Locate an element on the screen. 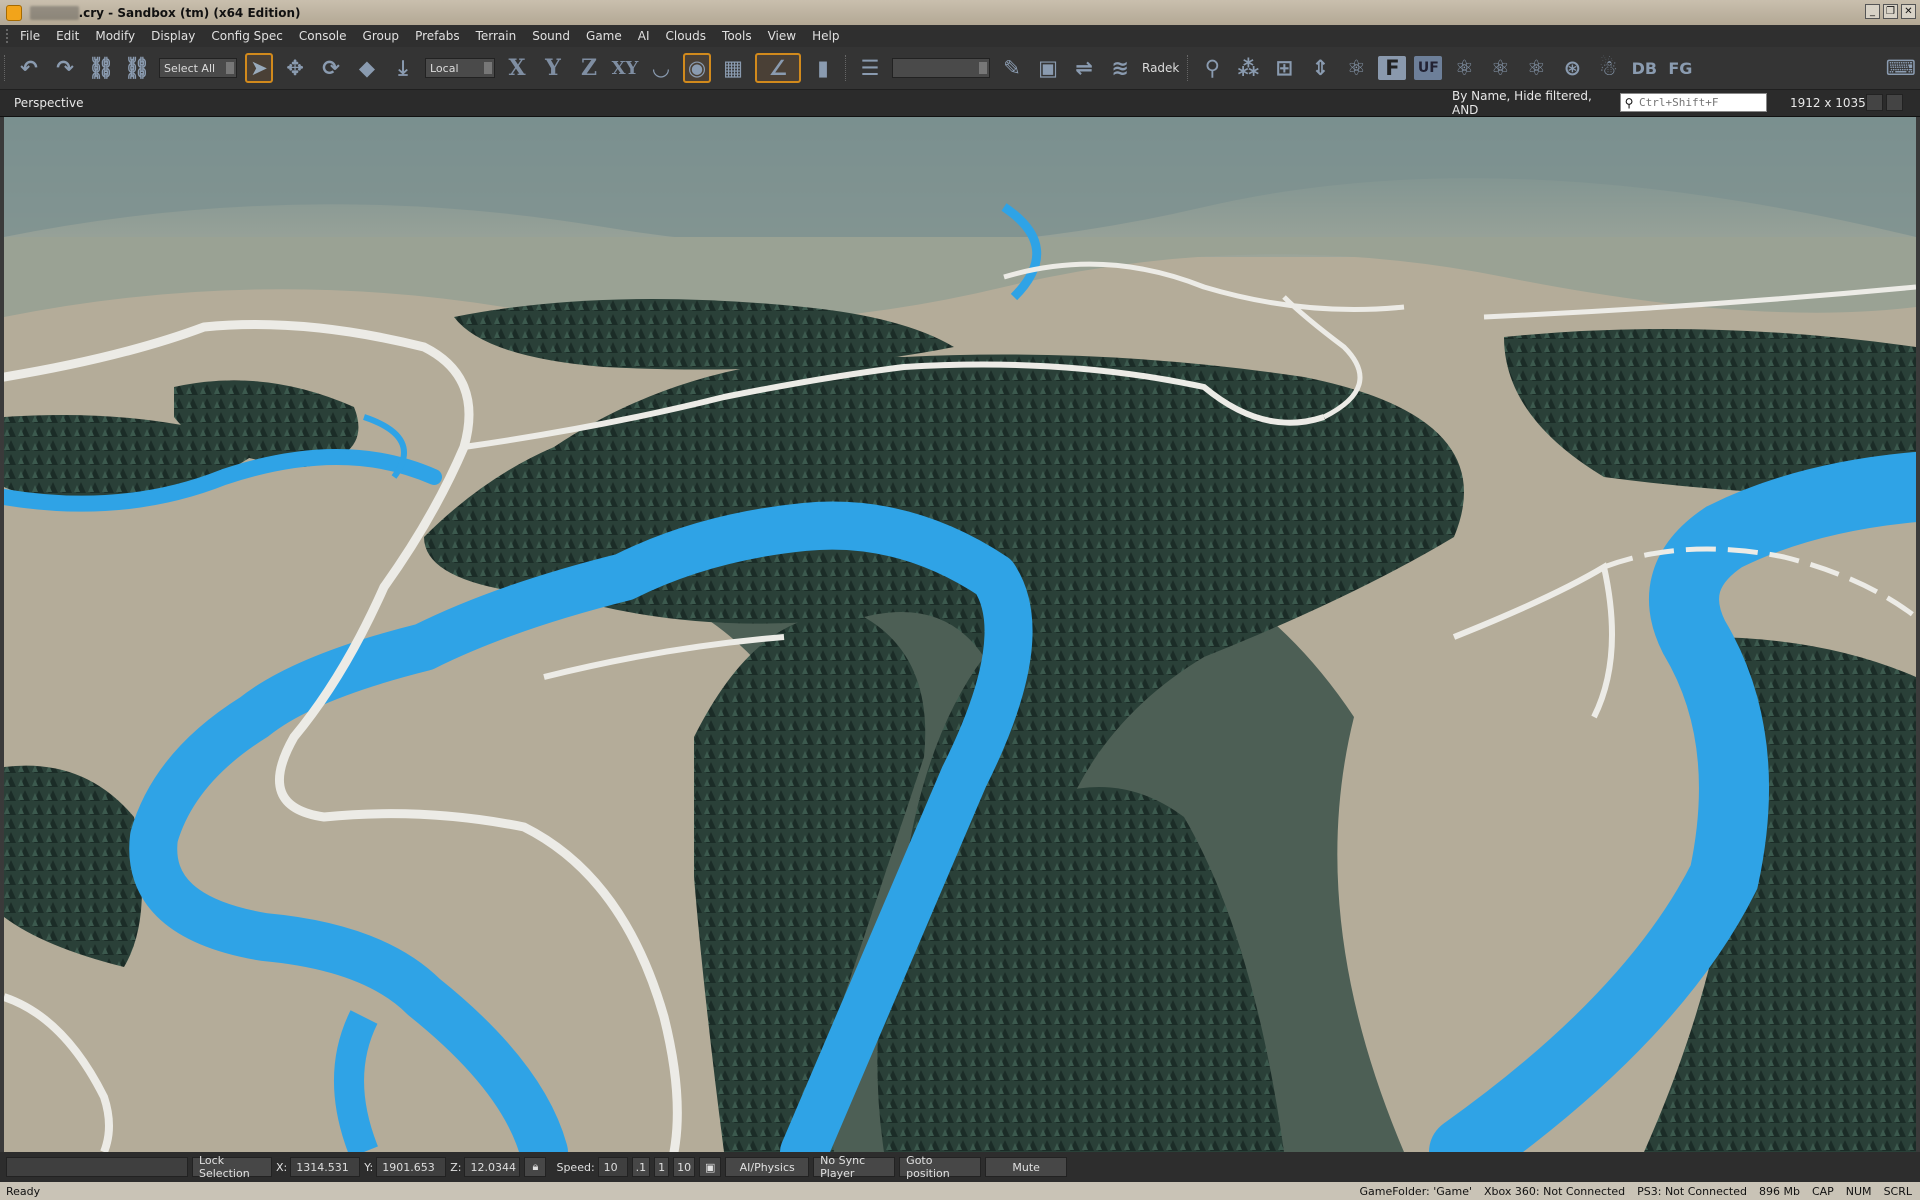  menu-clouds: Clouds is located at coordinates (686, 36).